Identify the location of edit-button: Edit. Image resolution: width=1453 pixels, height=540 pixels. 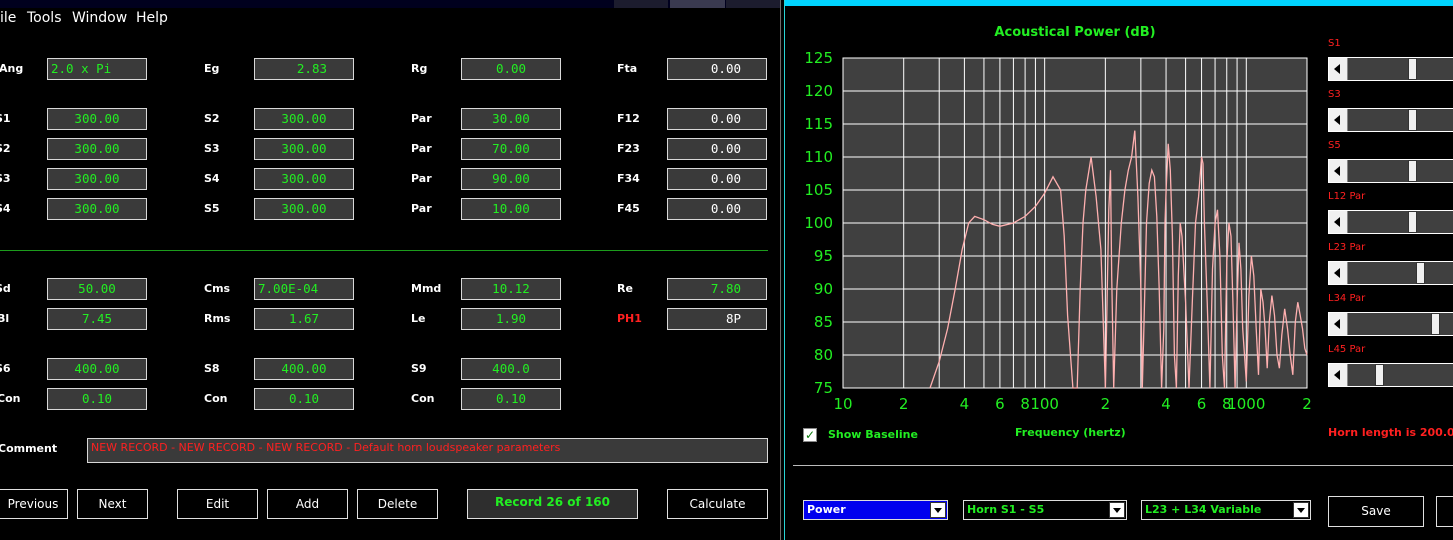
(217, 504).